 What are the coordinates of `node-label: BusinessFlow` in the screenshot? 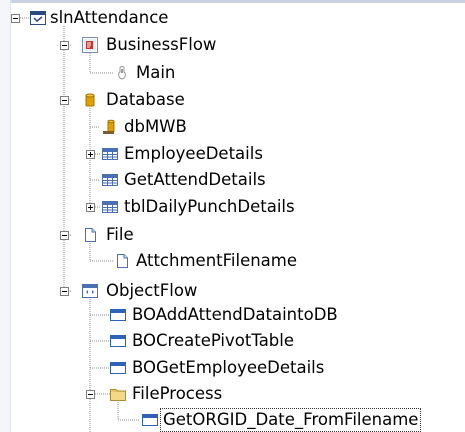 It's located at (161, 44).